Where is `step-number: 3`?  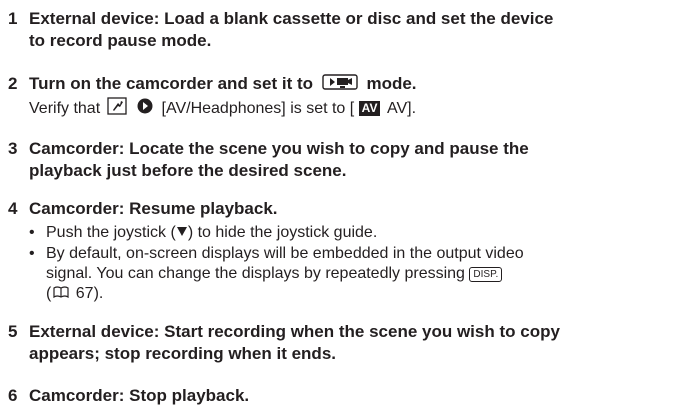
step-number: 3 is located at coordinates (13, 148).